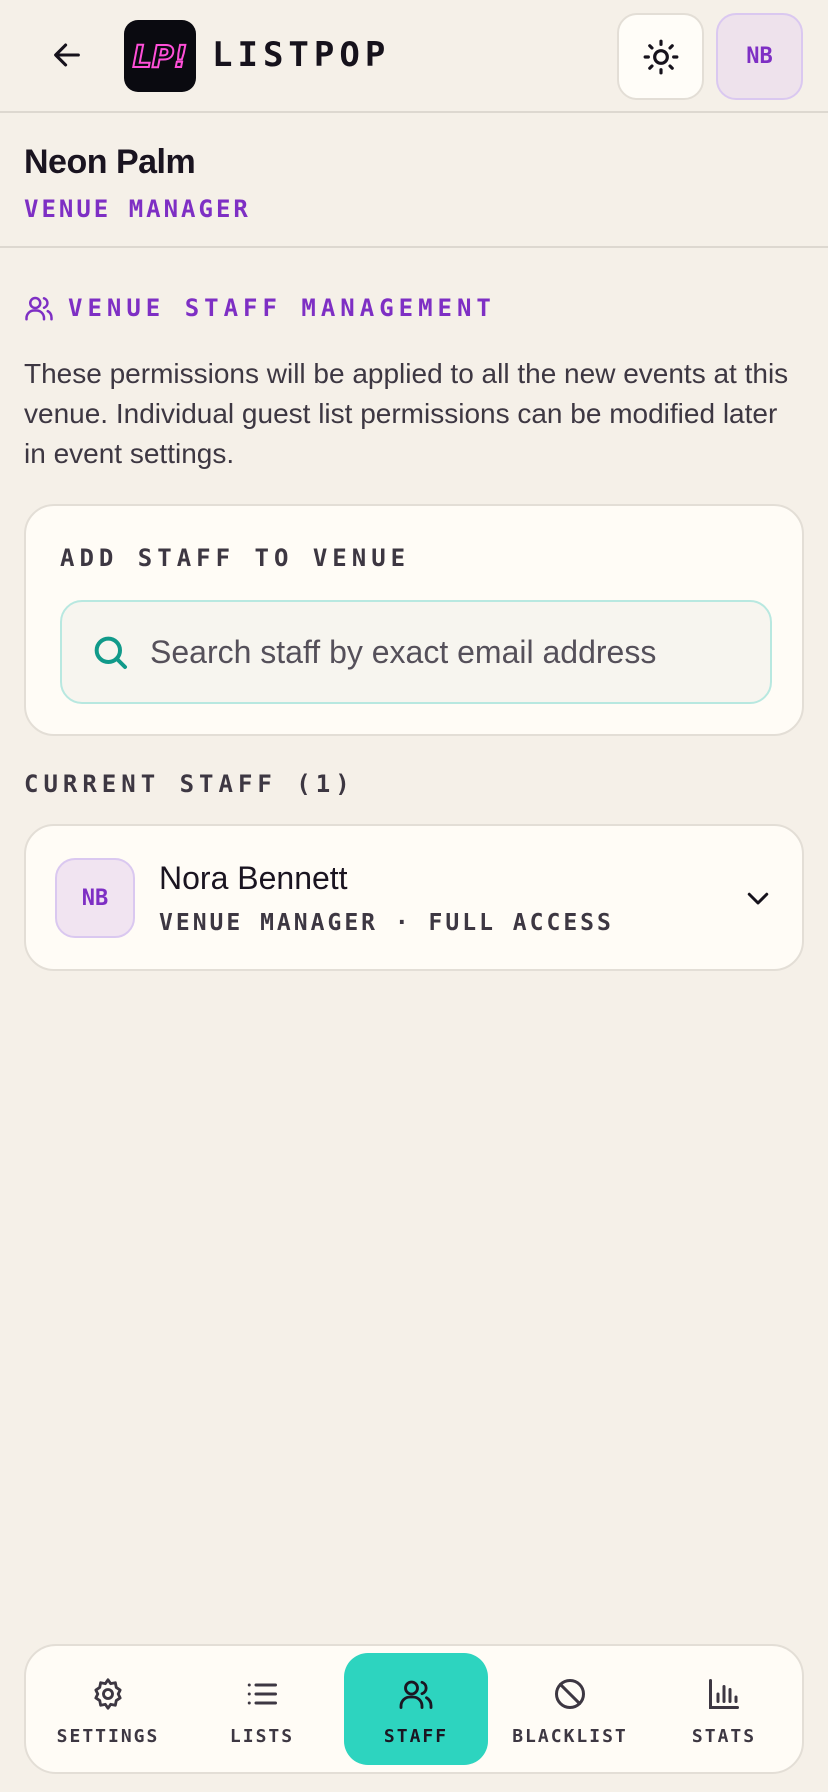 Image resolution: width=828 pixels, height=1792 pixels. What do you see at coordinates (301, 55) in the screenshot?
I see `brand-name: LISTPOP` at bounding box center [301, 55].